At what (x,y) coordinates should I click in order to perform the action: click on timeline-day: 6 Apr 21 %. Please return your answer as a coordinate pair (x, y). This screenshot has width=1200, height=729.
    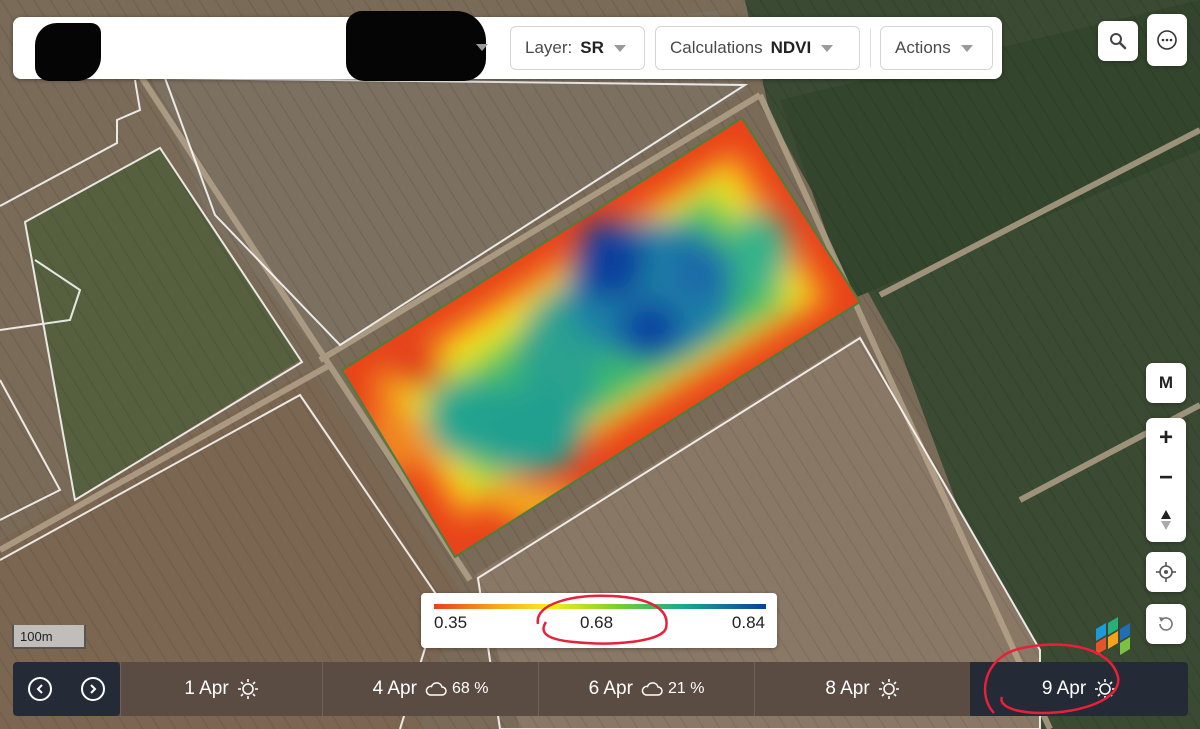
    Looking at the image, I should click on (646, 689).